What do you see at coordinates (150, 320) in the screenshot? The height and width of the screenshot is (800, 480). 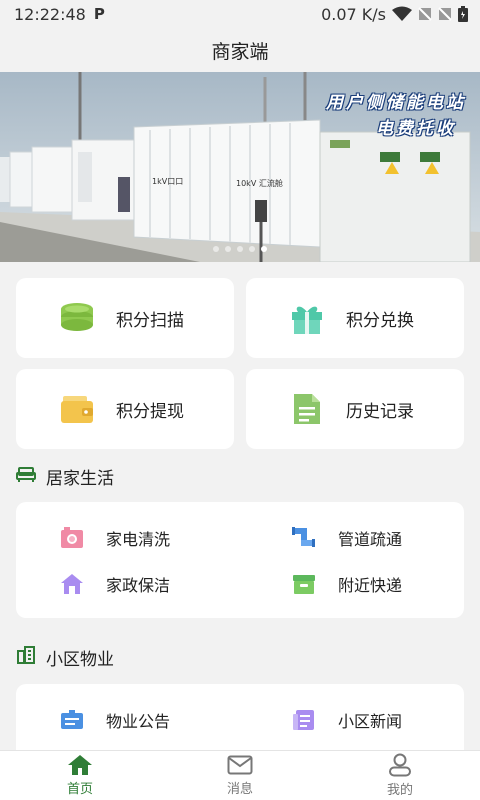 I see `points-scan-label: 积分扫描` at bounding box center [150, 320].